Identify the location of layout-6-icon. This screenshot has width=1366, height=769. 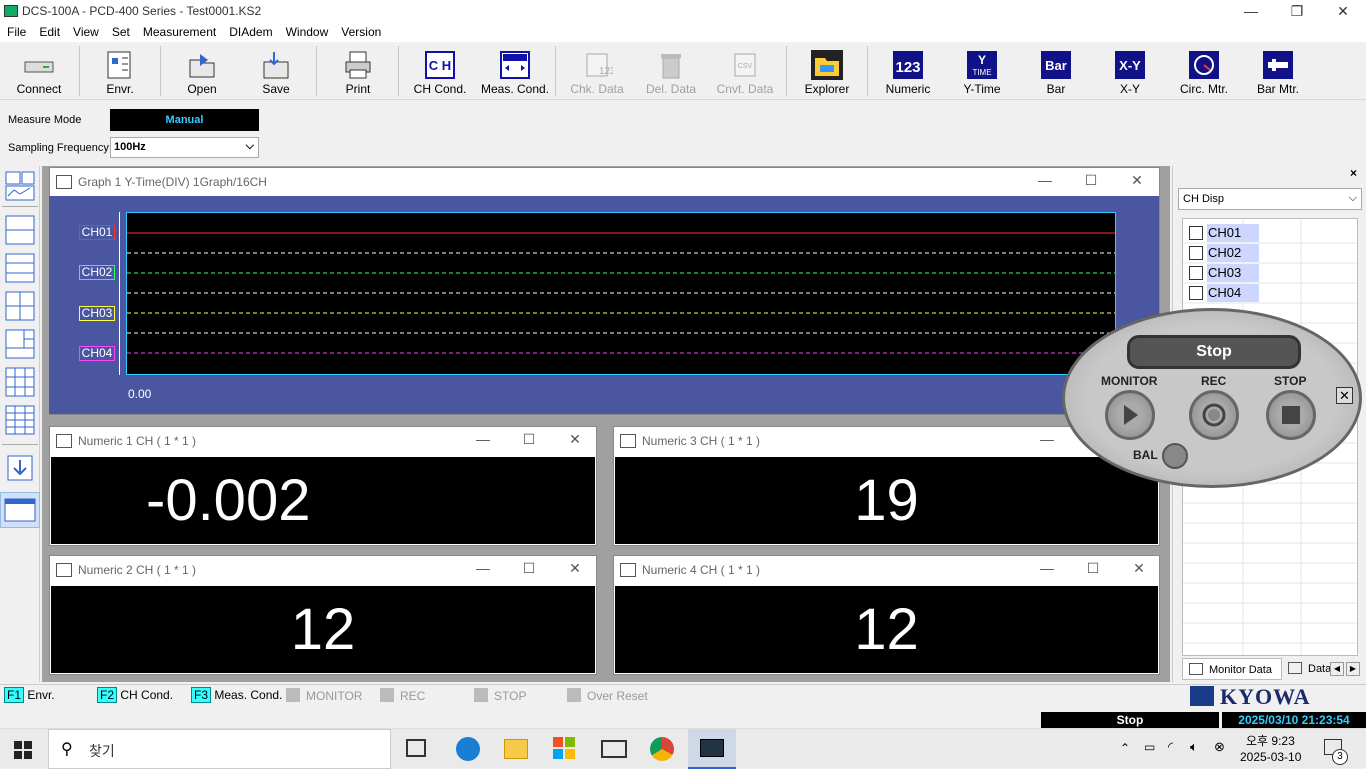
(20, 420).